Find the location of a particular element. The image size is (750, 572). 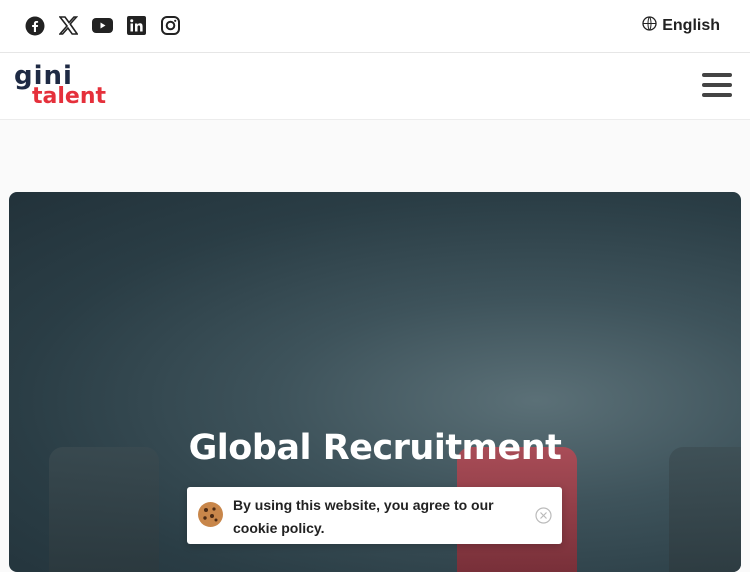

language-selector: English is located at coordinates (681, 26).